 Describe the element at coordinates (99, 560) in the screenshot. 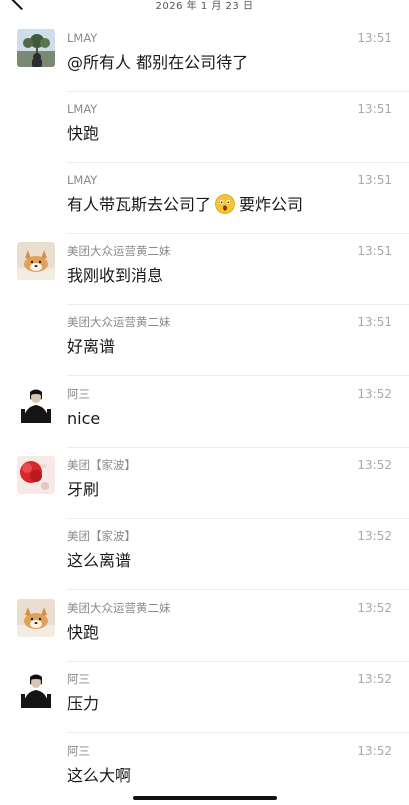

I see `message-text: 这么离谱` at that location.